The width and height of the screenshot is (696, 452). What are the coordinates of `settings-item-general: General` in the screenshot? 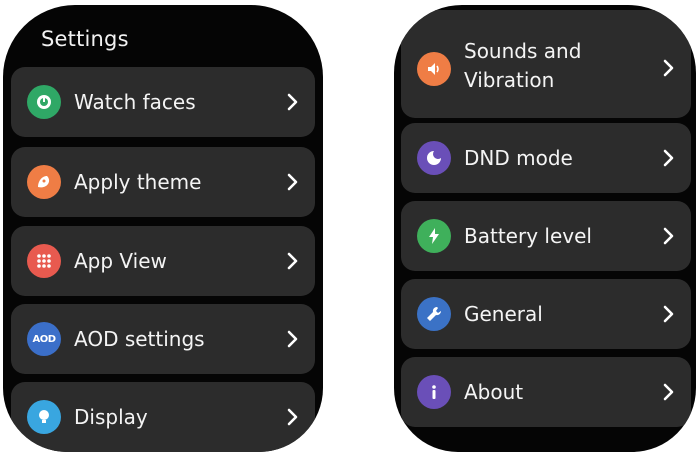 It's located at (546, 314).